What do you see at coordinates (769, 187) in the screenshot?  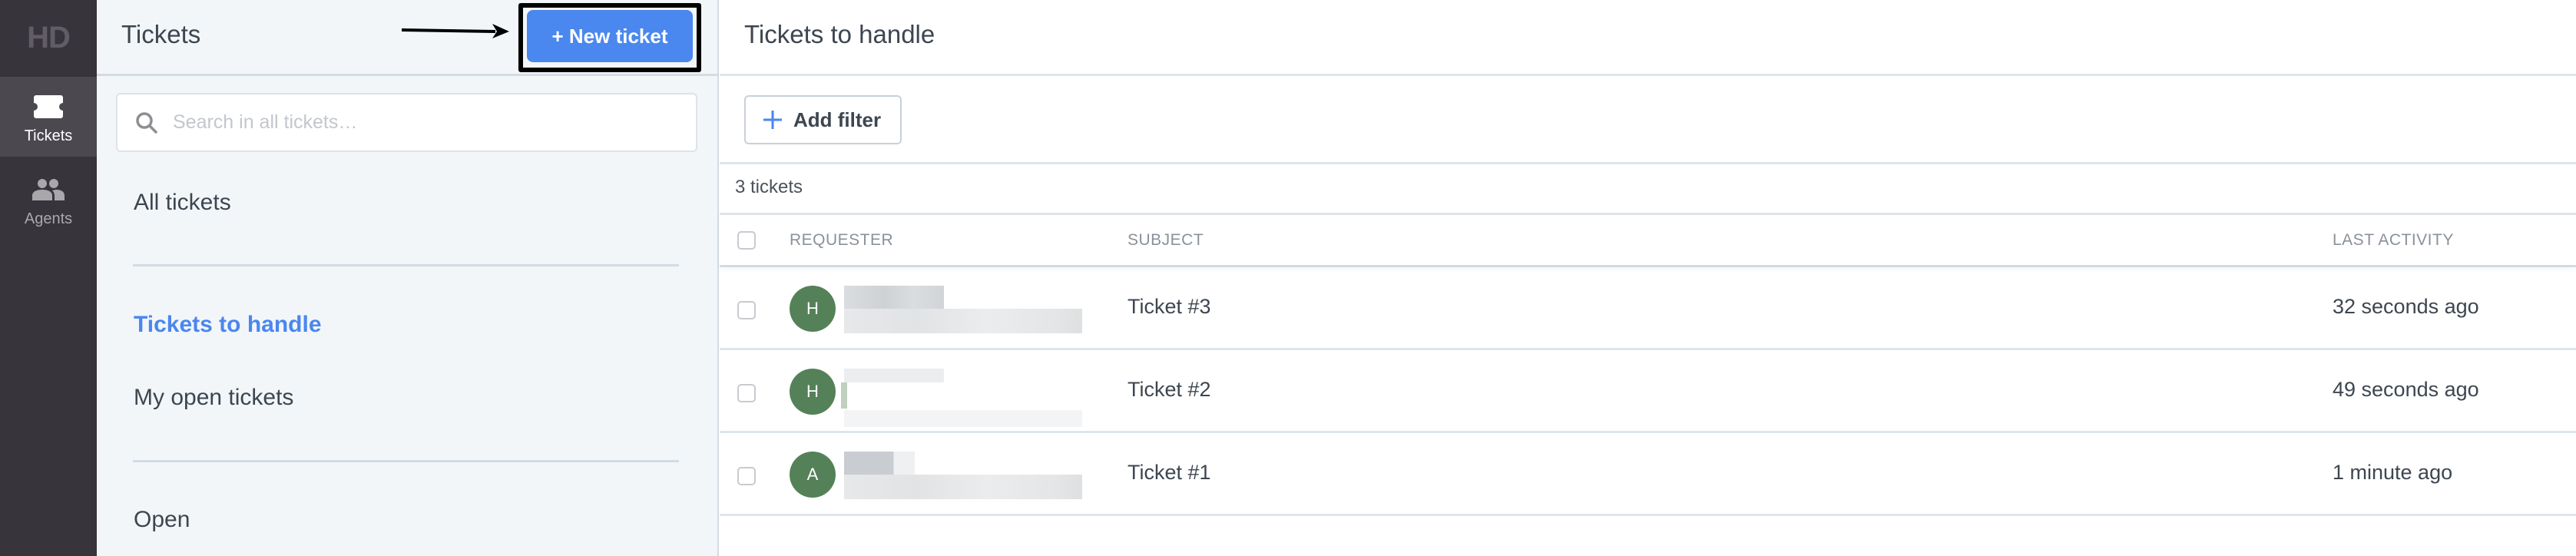 I see `ticket-count: 3 tickets` at bounding box center [769, 187].